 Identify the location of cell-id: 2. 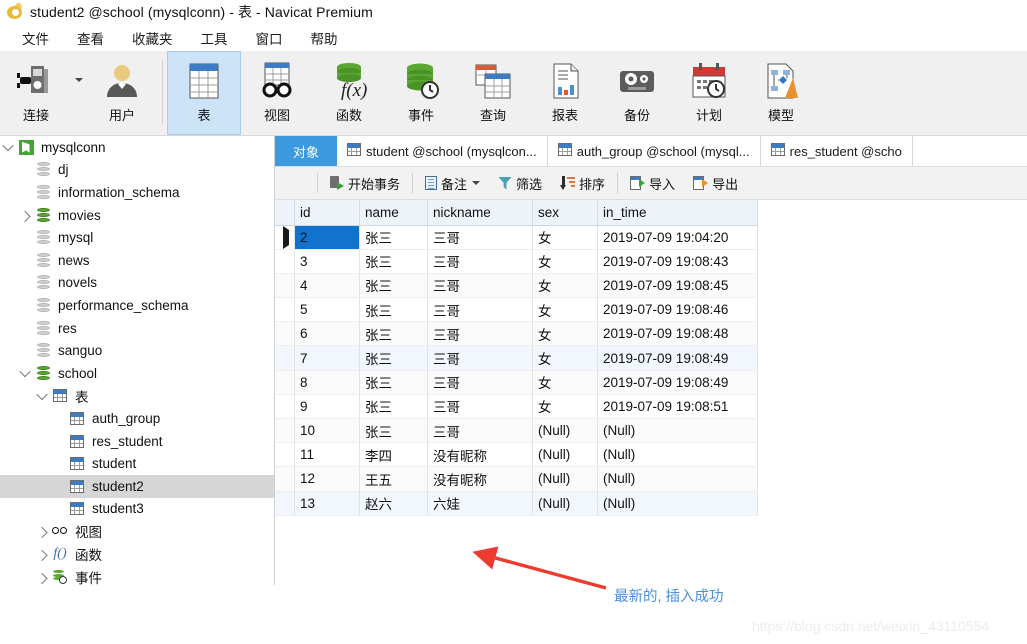
(327, 237).